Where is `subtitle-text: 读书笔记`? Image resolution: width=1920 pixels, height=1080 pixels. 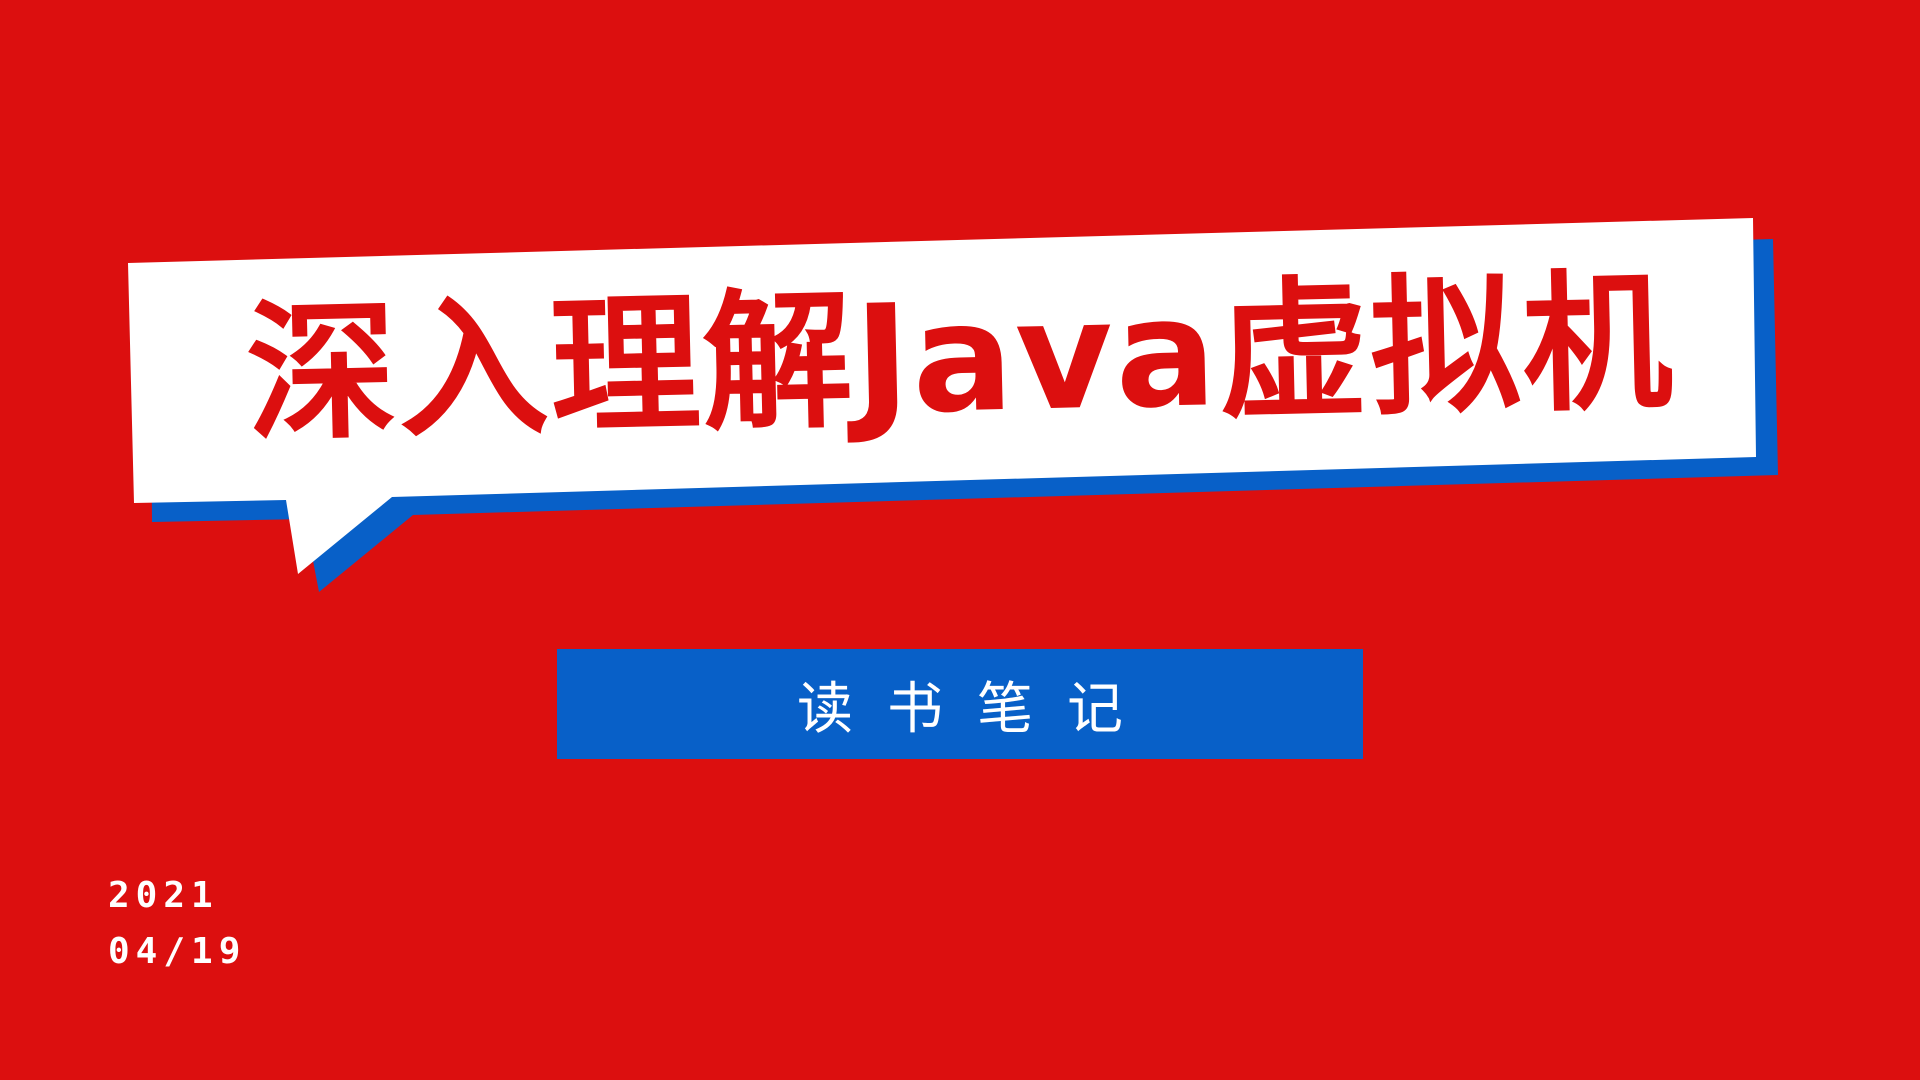
subtitle-text: 读书笔记 is located at coordinates (977, 709).